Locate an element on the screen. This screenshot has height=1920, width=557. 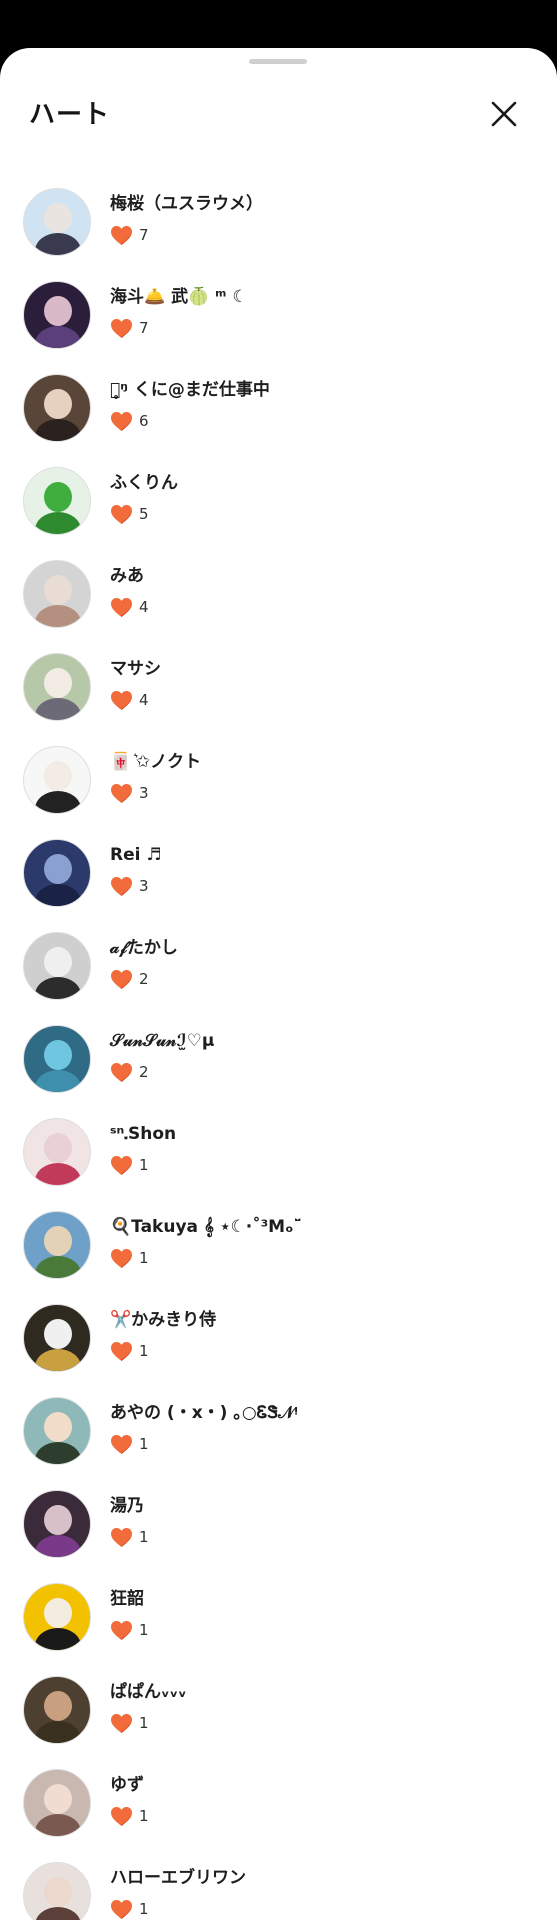
list-item: 梅桜（ユスラウメ） 7 is located at coordinates (278, 222).